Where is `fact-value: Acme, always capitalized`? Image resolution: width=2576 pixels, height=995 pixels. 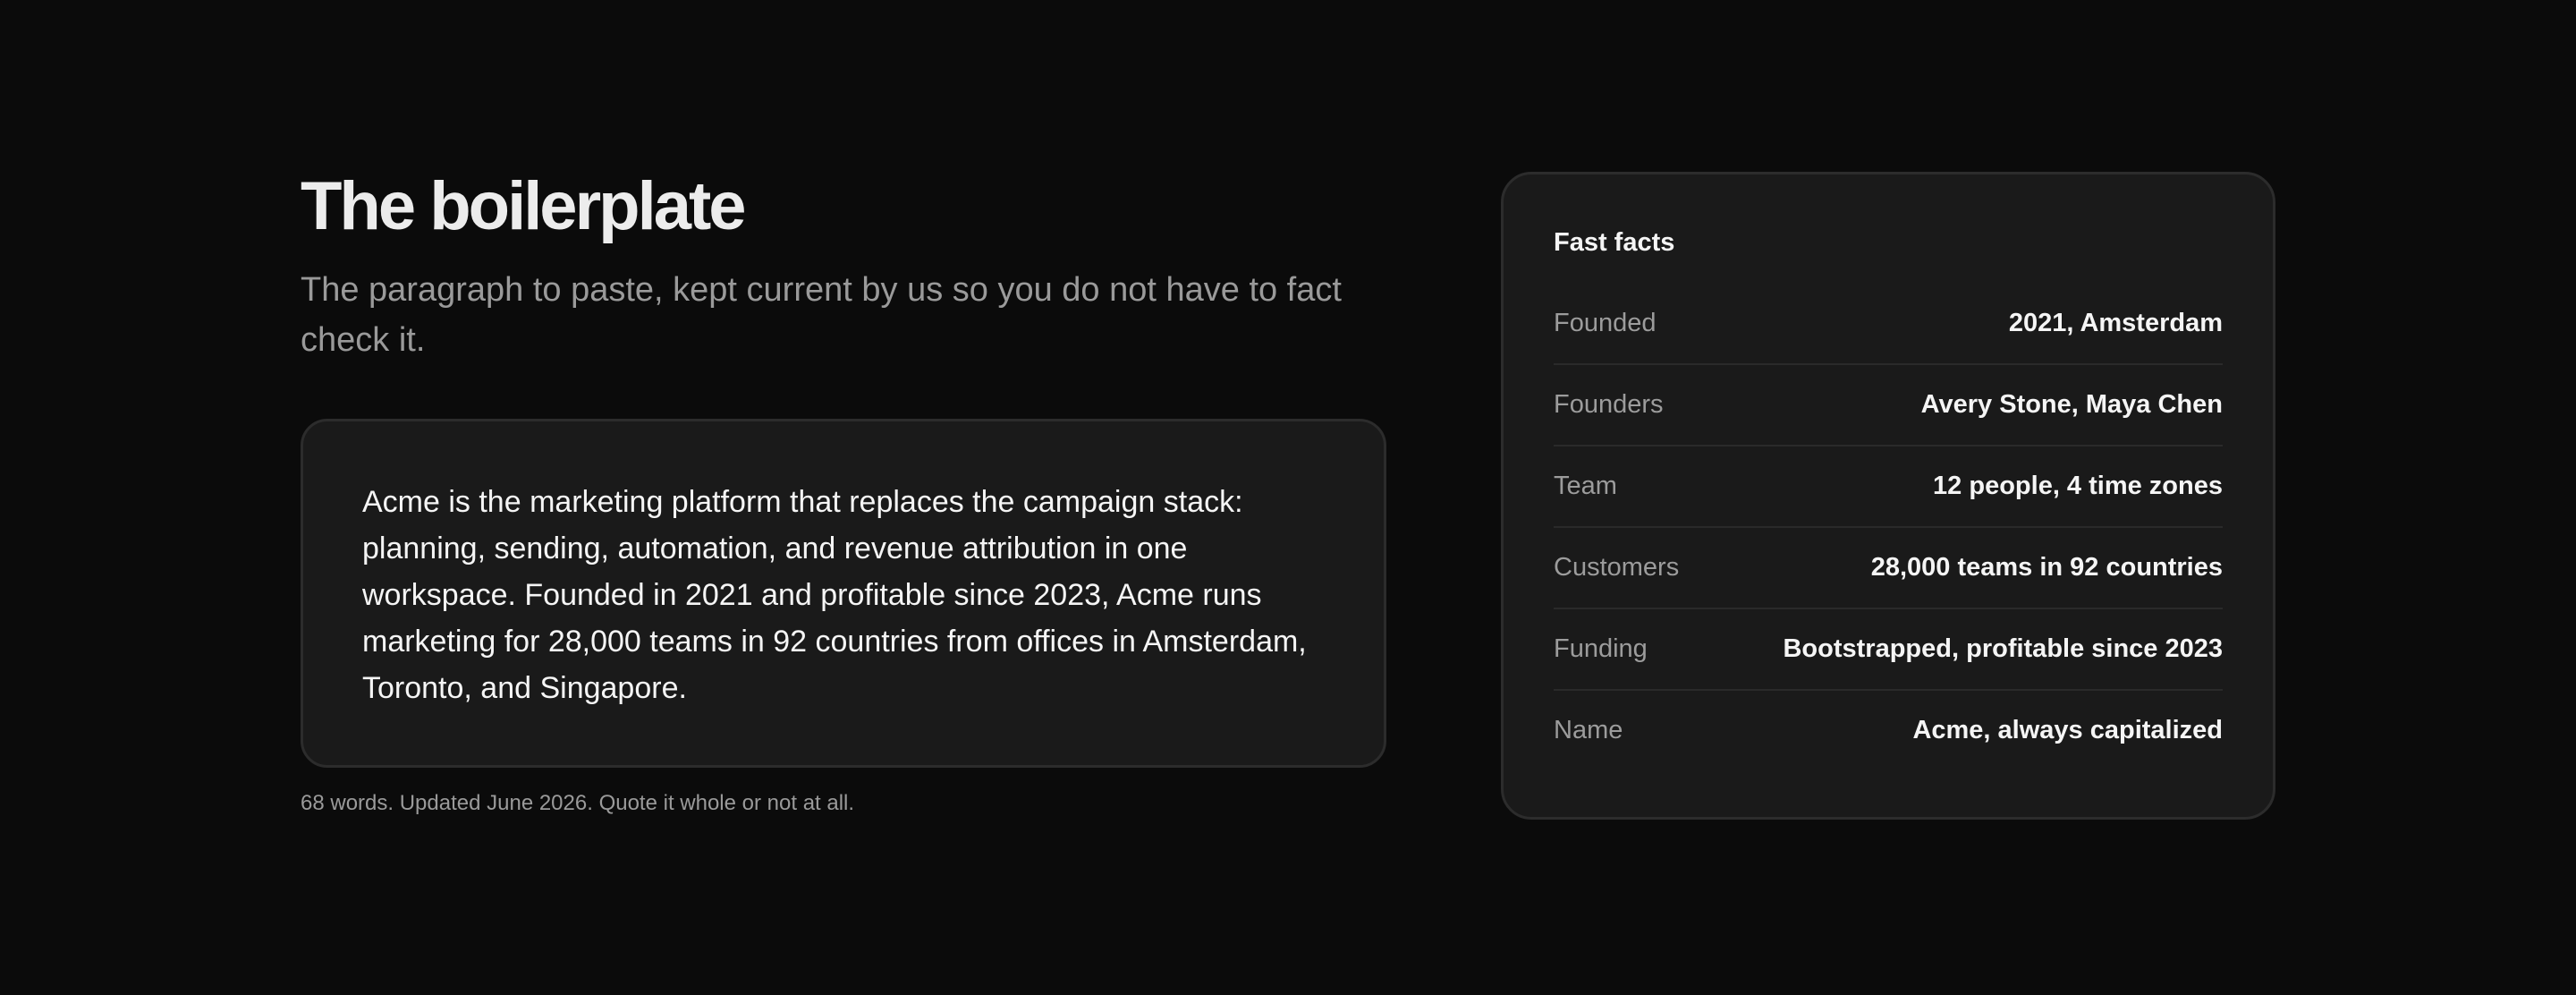 fact-value: Acme, always capitalized is located at coordinates (2067, 730).